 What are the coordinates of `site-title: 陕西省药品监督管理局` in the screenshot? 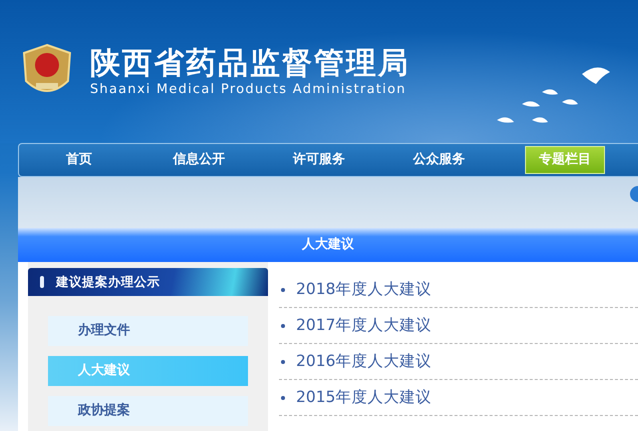 It's located at (250, 63).